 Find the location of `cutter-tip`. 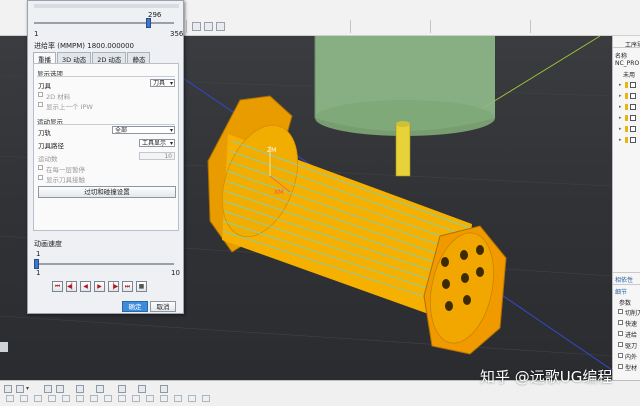

cutter-tip is located at coordinates (403, 150).